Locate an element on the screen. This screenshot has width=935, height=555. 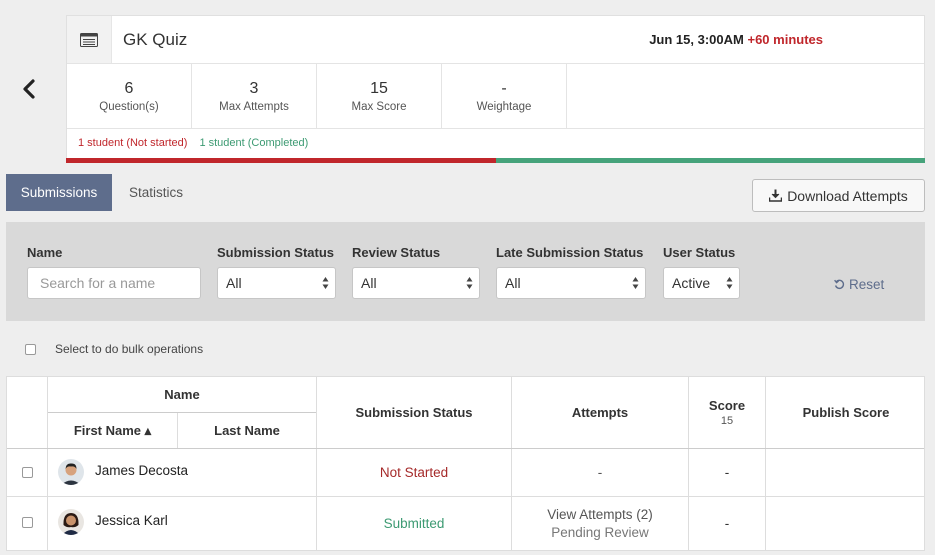
back-button is located at coordinates (29, 89).